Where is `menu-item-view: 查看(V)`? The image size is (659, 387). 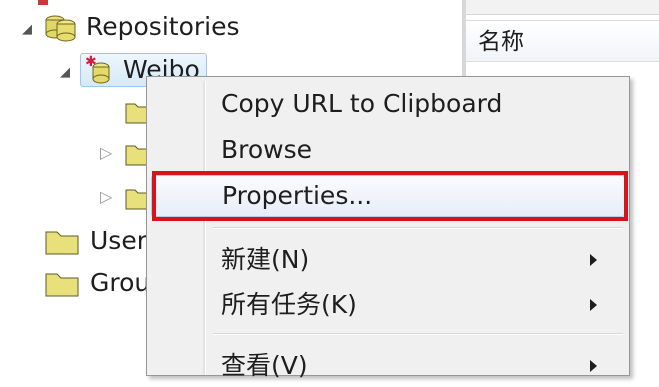 menu-item-view: 查看(V) is located at coordinates (388, 366).